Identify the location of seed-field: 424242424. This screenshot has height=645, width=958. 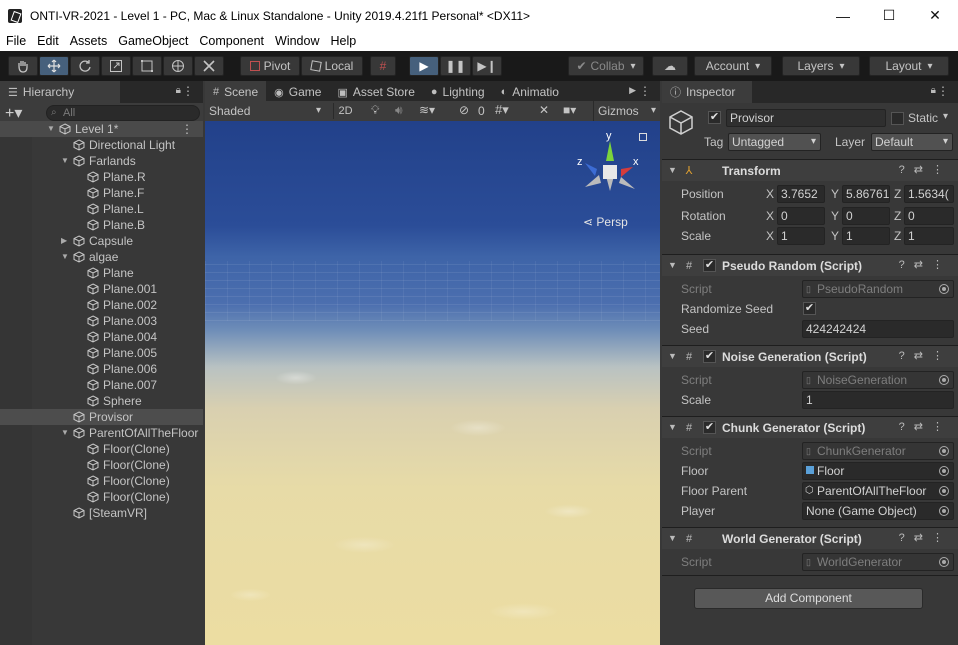
(878, 329).